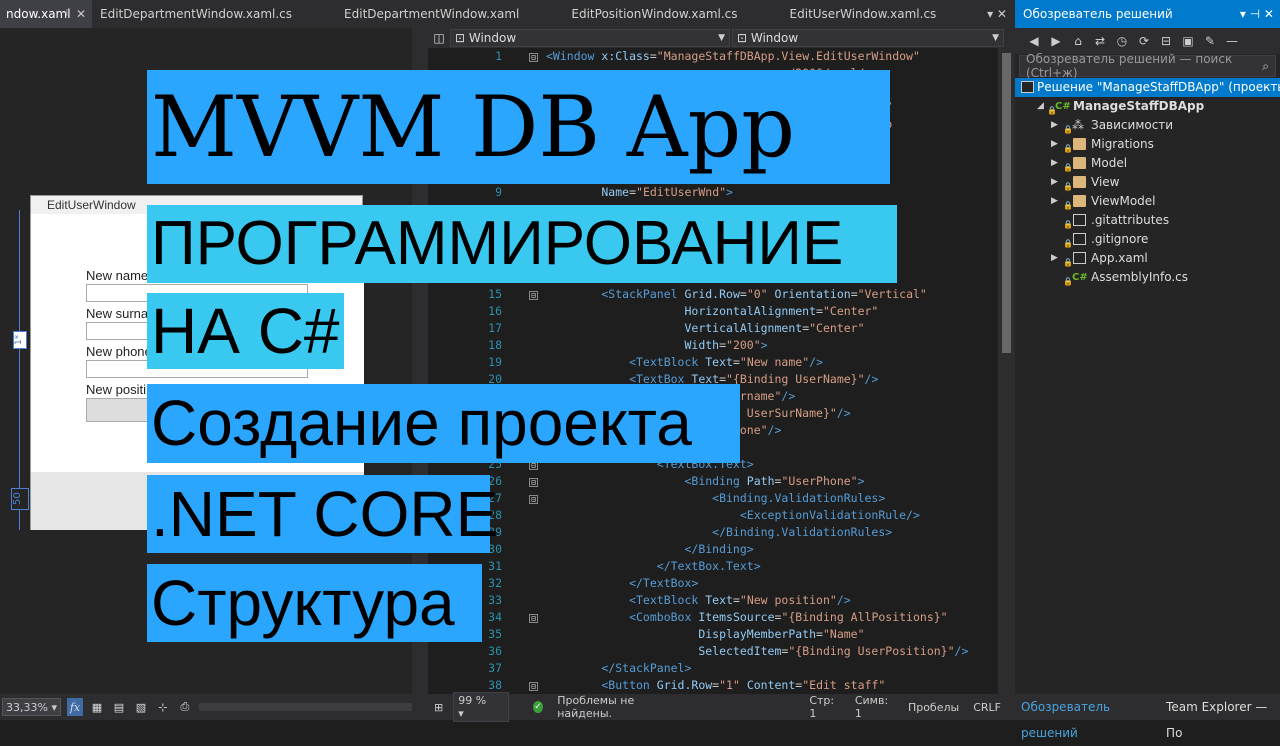 Image resolution: width=1280 pixels, height=746 pixels. Describe the element at coordinates (119, 707) in the screenshot. I see `snap-grid-icon: ▤` at that location.